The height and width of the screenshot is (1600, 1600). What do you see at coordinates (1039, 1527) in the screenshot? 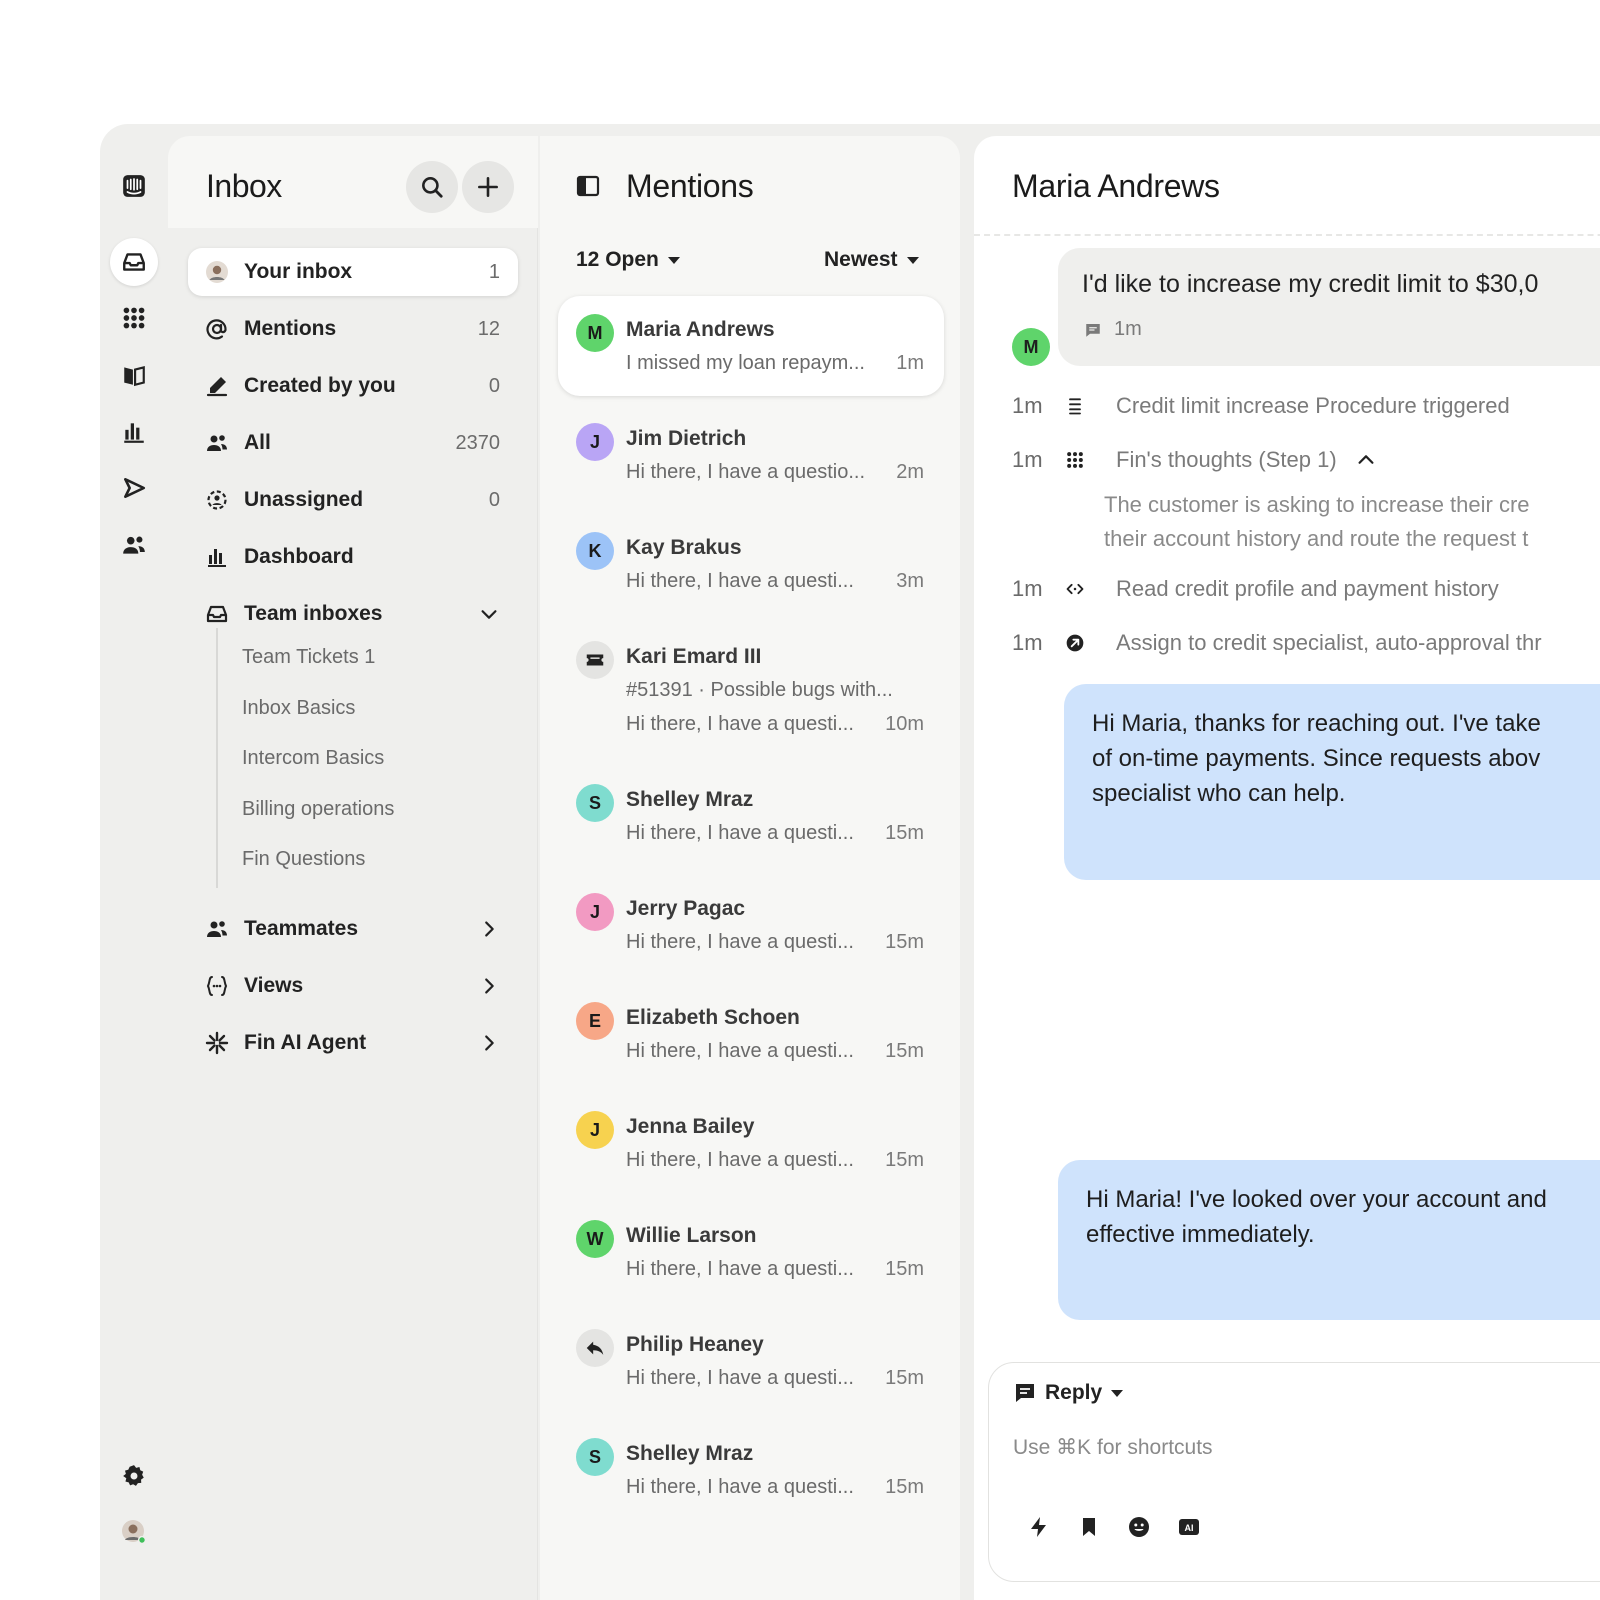
I see `lightning-icon` at bounding box center [1039, 1527].